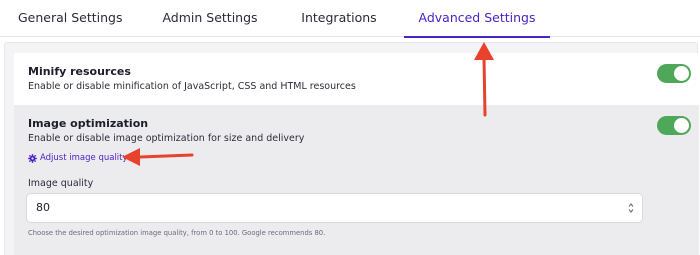  I want to click on tab-general-settings: General Settings, so click(70, 18).